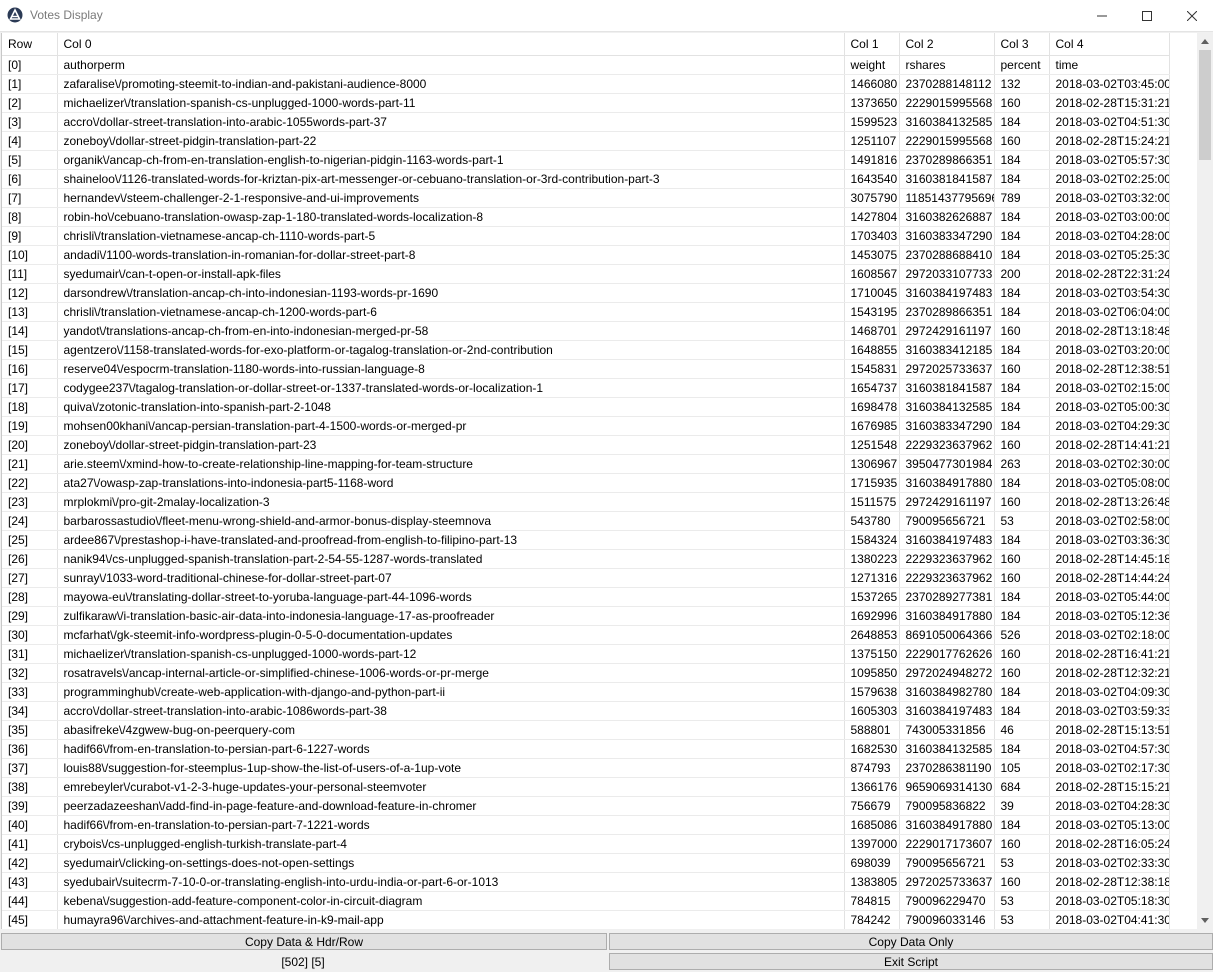 The height and width of the screenshot is (972, 1213). I want to click on table-cell: 9659069314130, so click(947, 787).